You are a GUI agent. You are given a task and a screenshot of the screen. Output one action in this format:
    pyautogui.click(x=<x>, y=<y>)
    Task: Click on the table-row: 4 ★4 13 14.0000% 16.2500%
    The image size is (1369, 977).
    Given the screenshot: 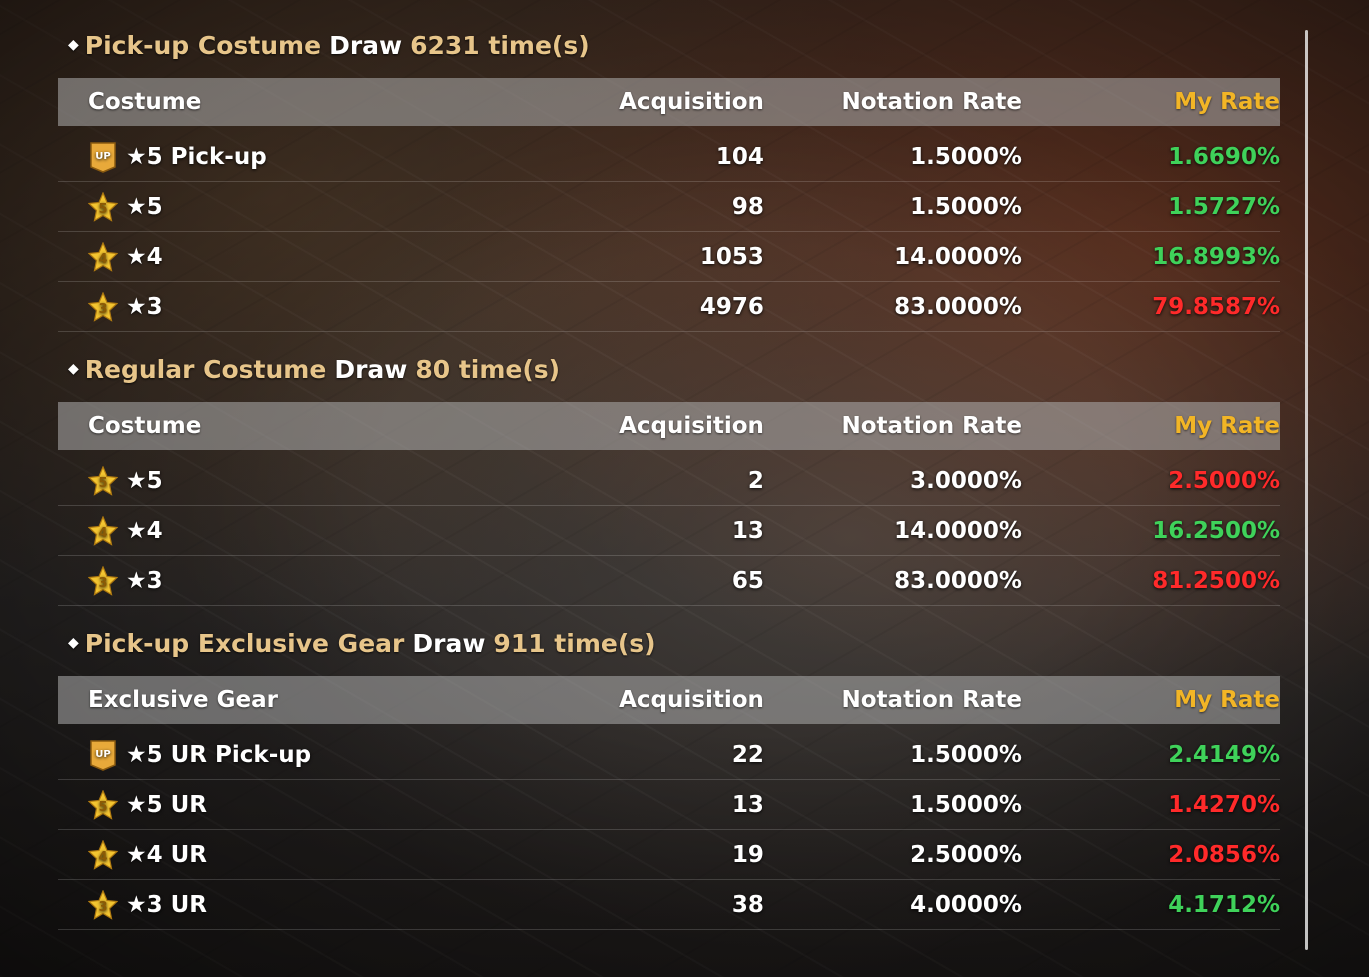 What is the action you would take?
    pyautogui.click(x=669, y=531)
    